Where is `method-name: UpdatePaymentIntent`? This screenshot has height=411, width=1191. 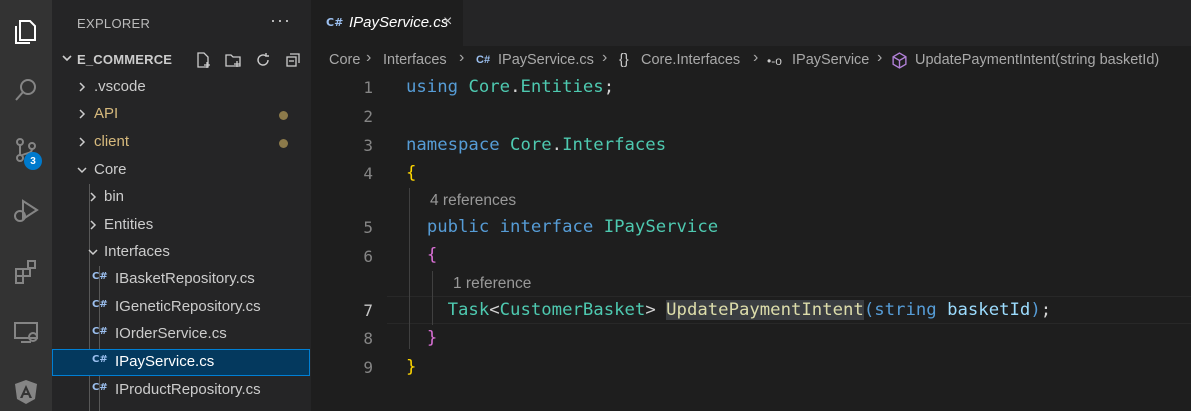 method-name: UpdatePaymentIntent is located at coordinates (765, 310).